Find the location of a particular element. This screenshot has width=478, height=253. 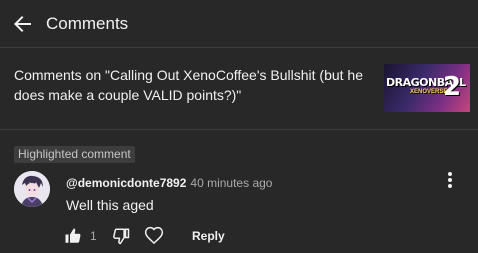

like-count: 1 is located at coordinates (93, 236).